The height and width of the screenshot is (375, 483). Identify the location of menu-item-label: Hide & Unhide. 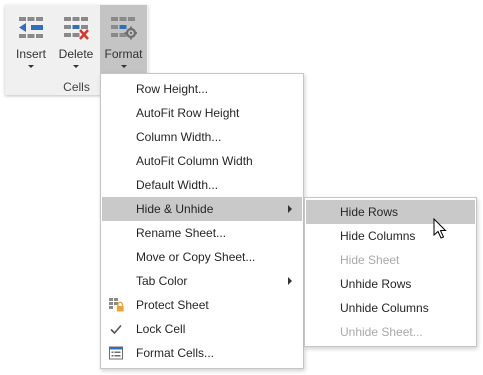
(175, 209).